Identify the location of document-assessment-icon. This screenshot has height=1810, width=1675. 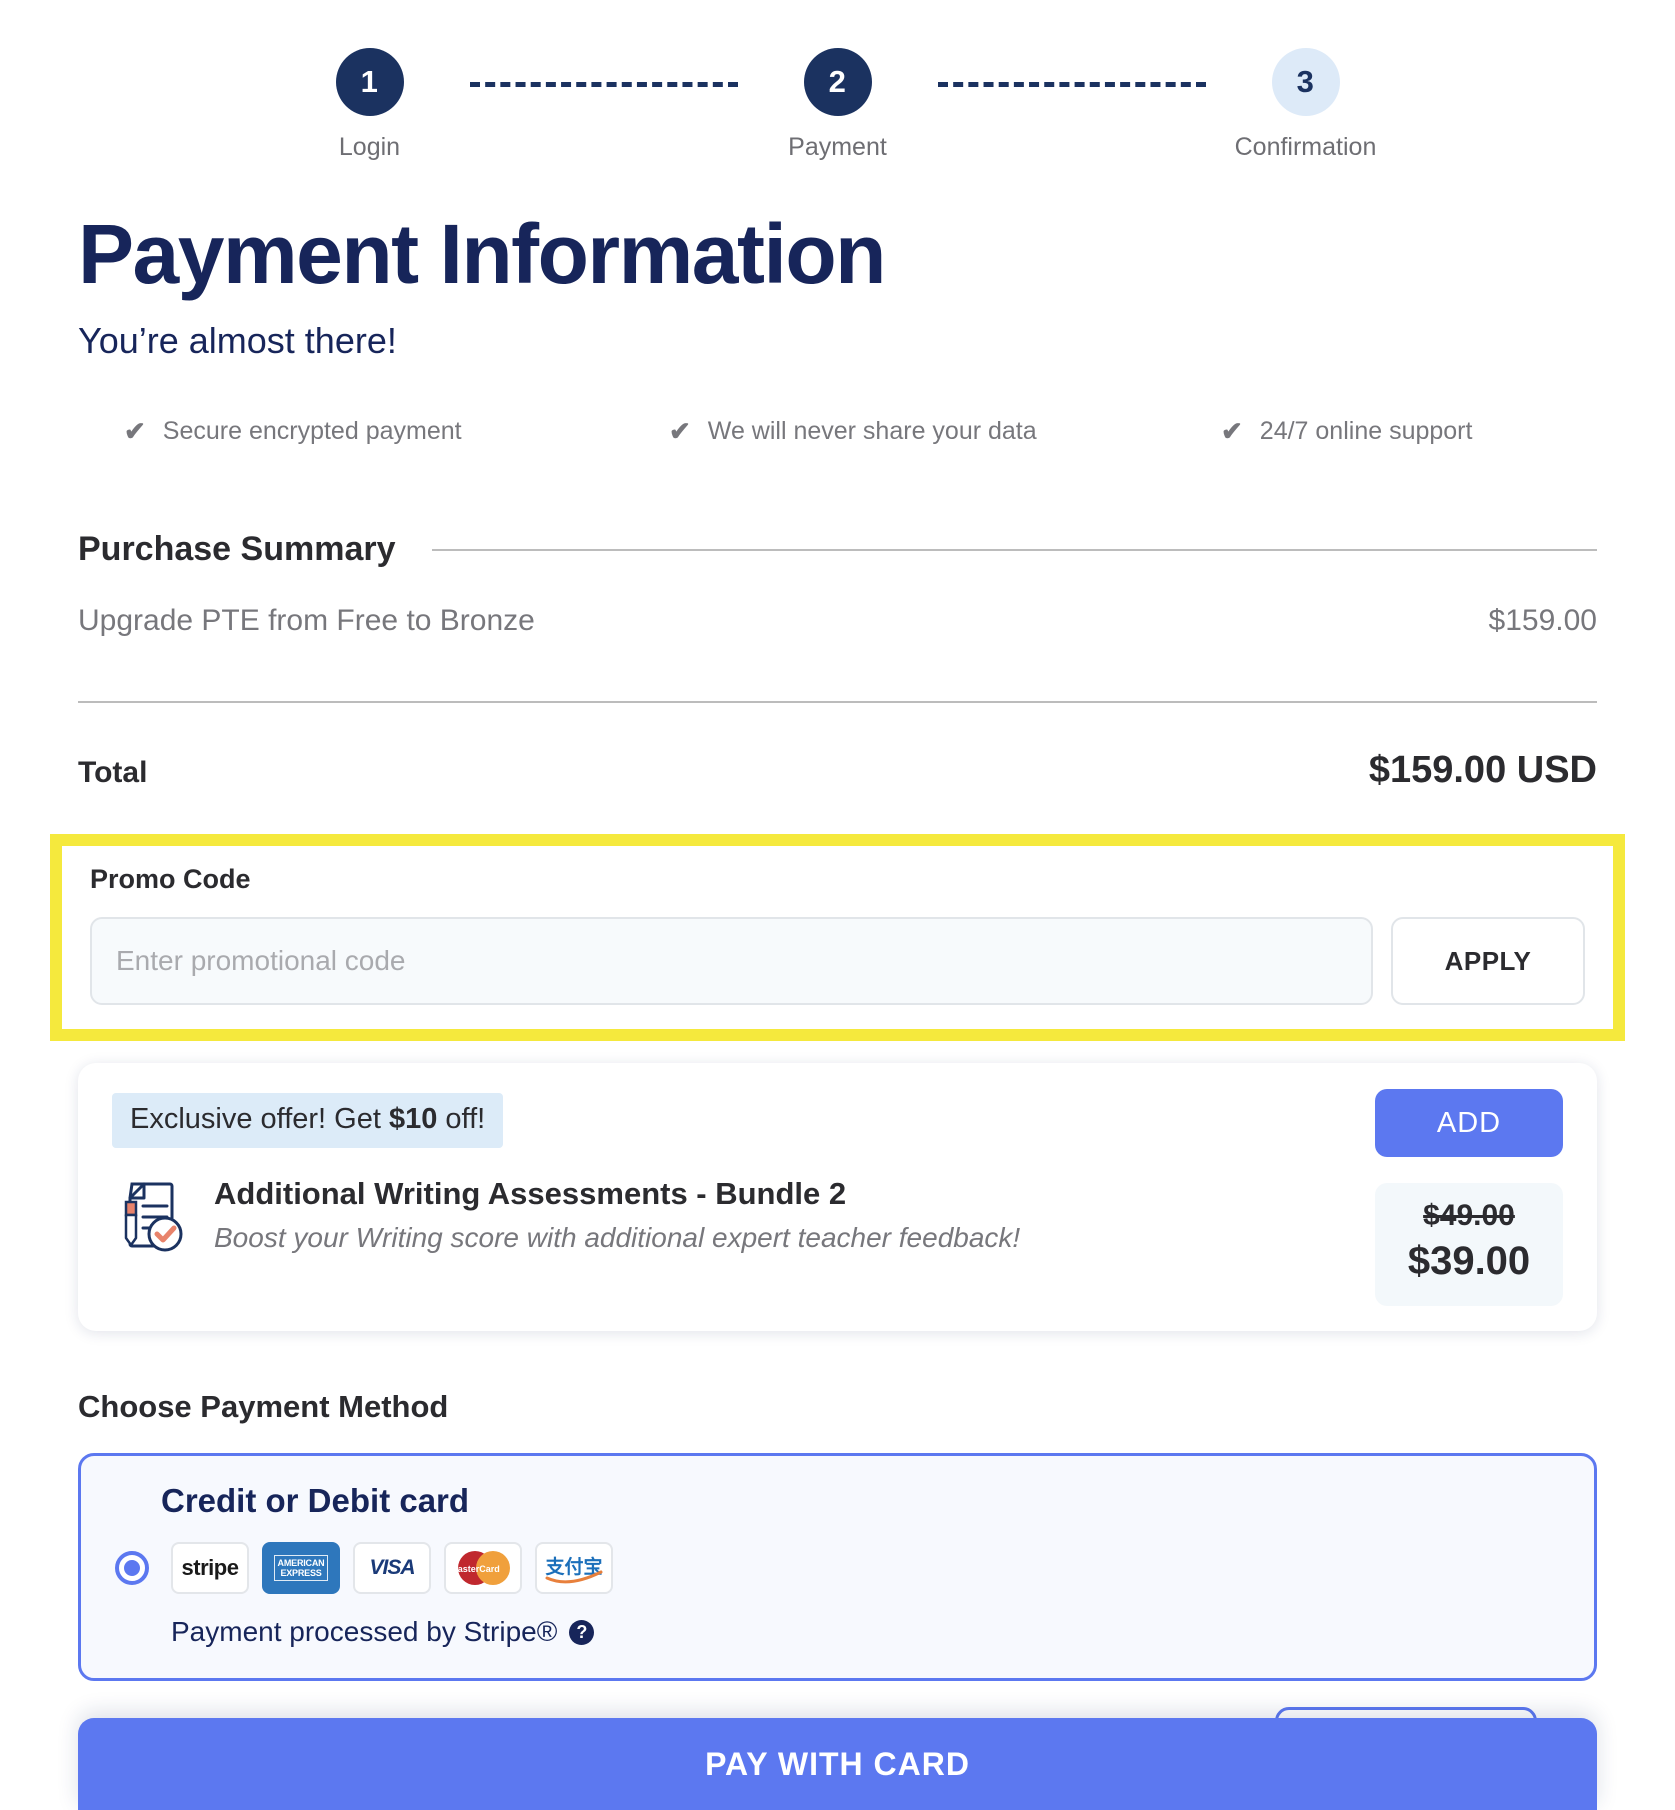
(150, 1216).